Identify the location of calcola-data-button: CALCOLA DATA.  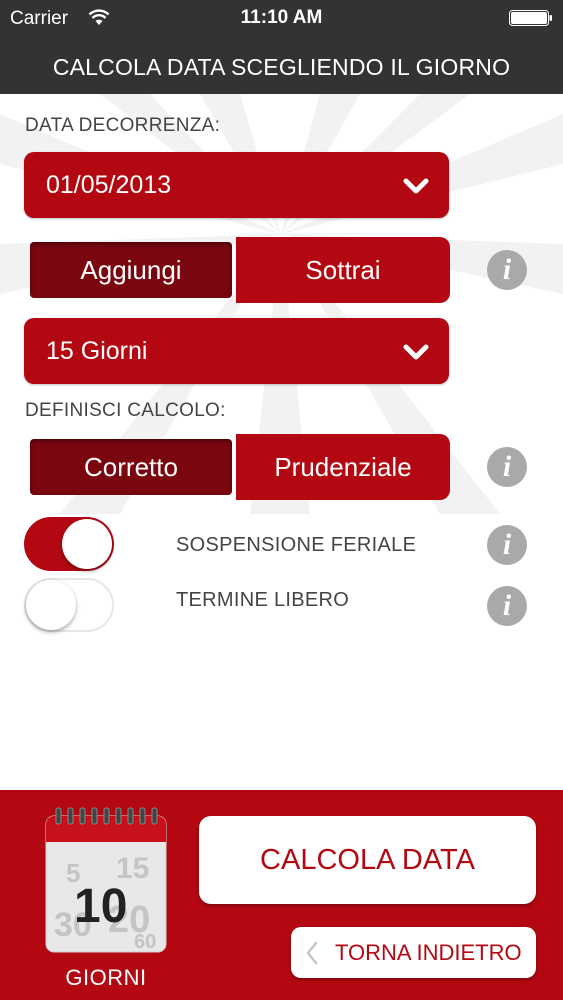
(367, 860).